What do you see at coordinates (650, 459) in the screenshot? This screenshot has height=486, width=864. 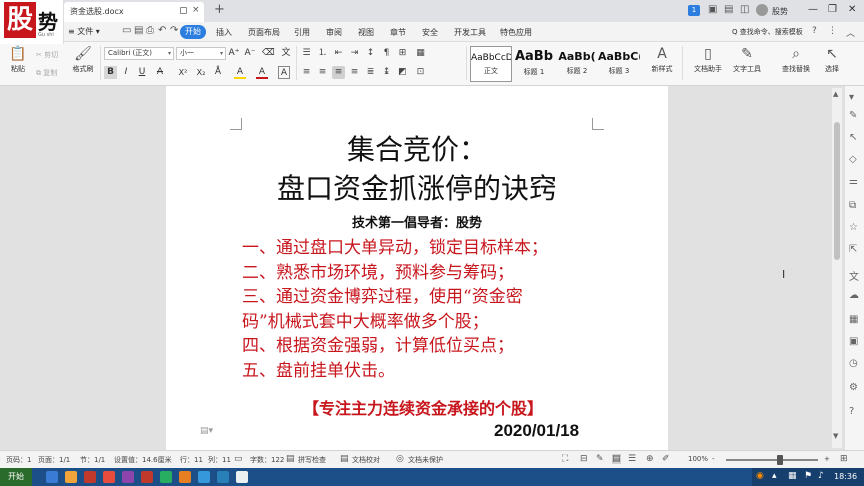 I see `web-view-icon: ⊕` at bounding box center [650, 459].